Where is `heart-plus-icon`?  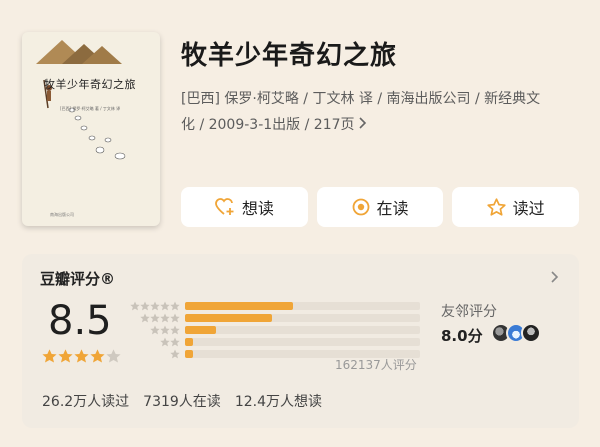
heart-plus-icon is located at coordinates (224, 206).